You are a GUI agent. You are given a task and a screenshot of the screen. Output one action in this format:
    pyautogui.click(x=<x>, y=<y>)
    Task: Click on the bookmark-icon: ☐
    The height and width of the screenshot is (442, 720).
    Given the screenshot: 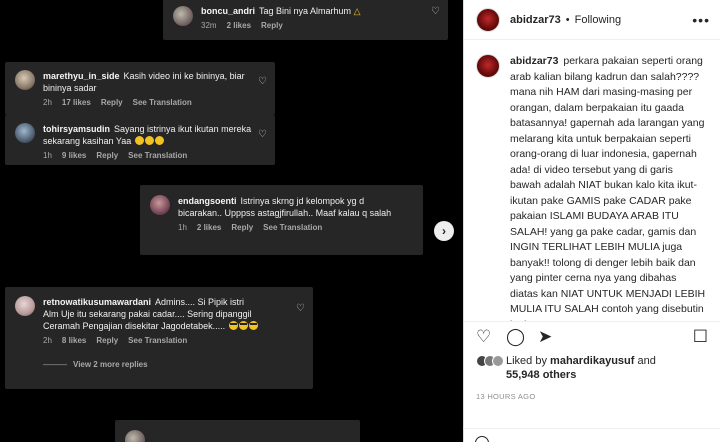 What is the action you would take?
    pyautogui.click(x=700, y=337)
    